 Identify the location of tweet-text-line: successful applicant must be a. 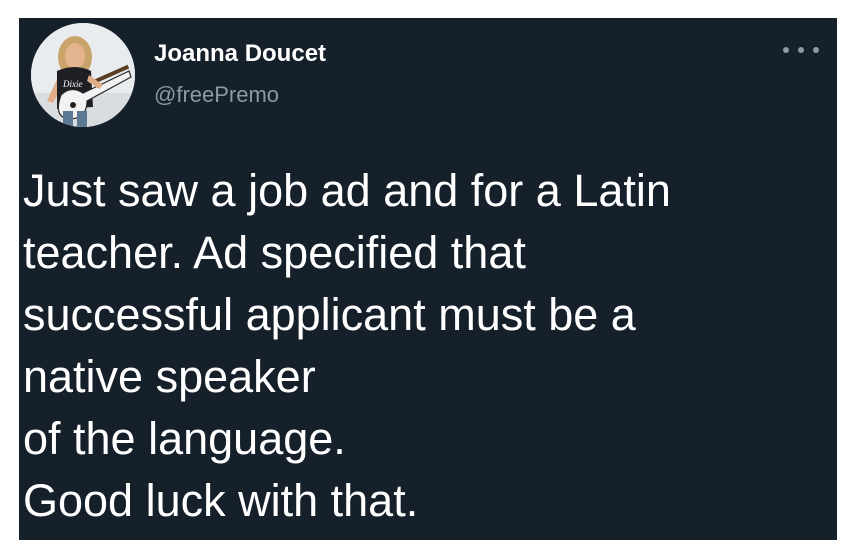
(329, 314).